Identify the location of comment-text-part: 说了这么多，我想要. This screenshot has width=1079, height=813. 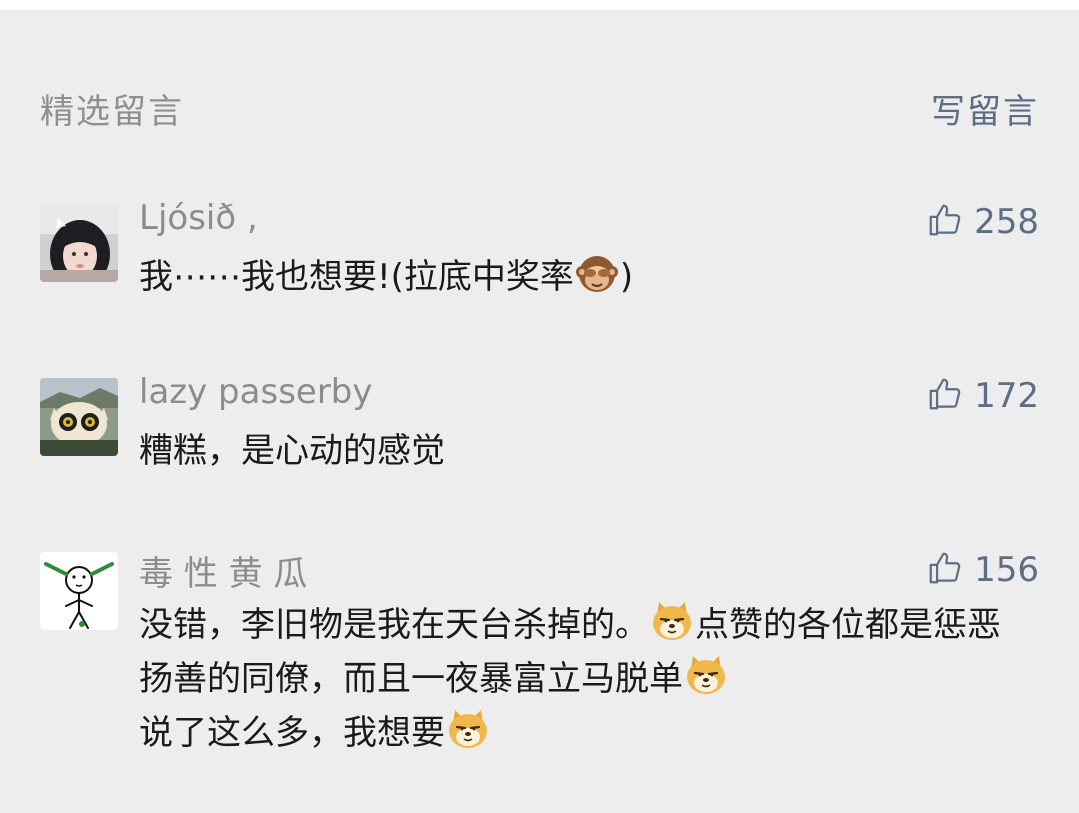
(292, 733).